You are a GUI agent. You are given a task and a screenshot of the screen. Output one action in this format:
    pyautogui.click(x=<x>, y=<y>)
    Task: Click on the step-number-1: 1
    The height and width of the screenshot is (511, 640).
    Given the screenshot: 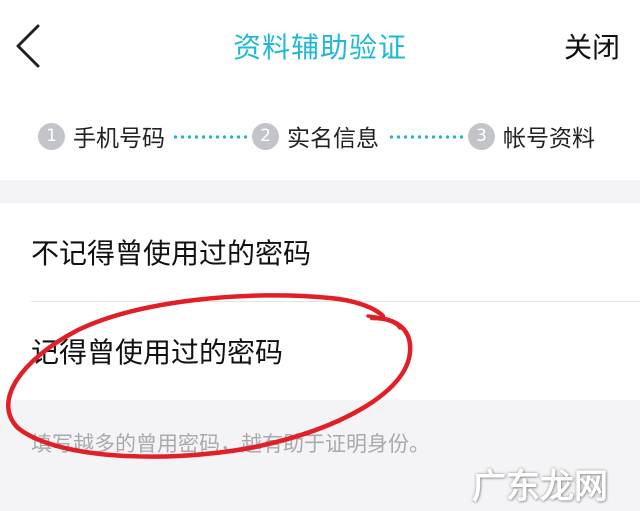 What is the action you would take?
    pyautogui.click(x=51, y=136)
    